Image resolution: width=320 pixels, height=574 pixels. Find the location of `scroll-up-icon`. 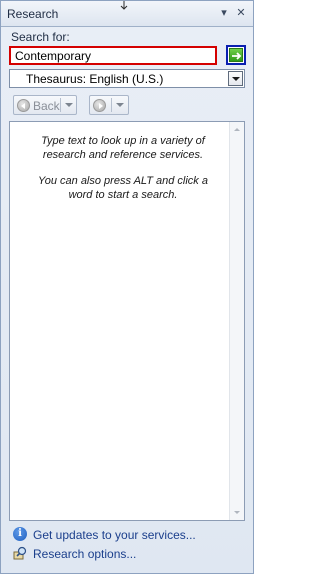

scroll-up-icon is located at coordinates (237, 129).